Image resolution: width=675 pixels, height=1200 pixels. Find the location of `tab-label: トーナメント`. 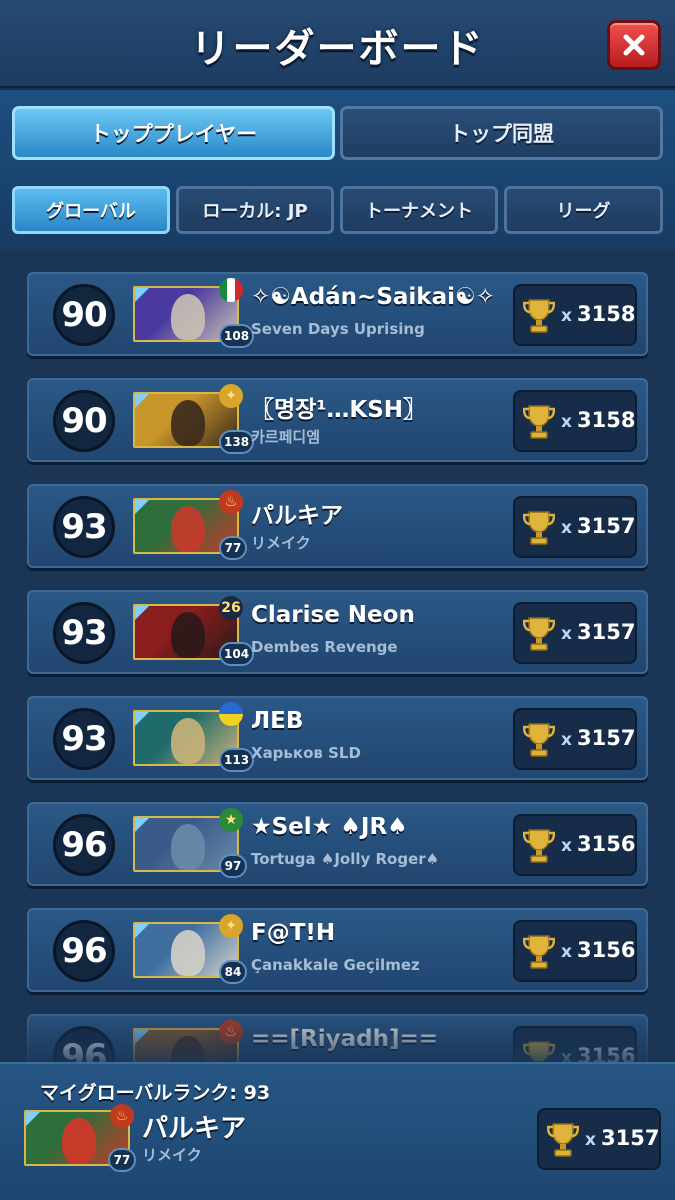

tab-label: トーナメント is located at coordinates (419, 211).